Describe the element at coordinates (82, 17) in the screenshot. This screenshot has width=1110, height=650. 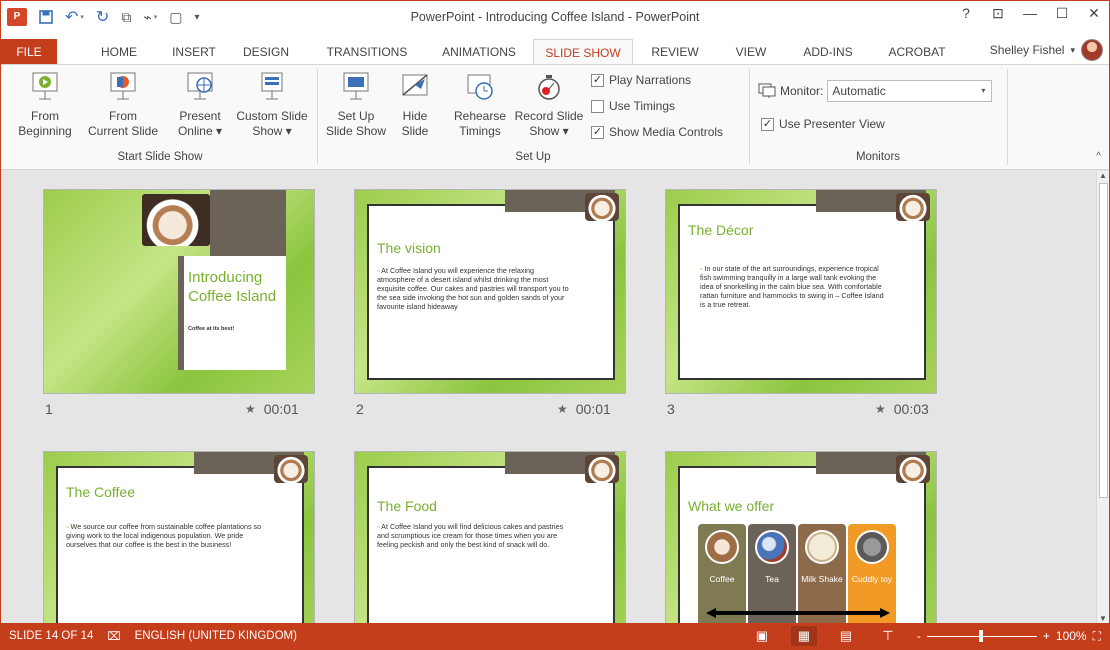
I see `undo-dropdown-icon: ▾` at that location.